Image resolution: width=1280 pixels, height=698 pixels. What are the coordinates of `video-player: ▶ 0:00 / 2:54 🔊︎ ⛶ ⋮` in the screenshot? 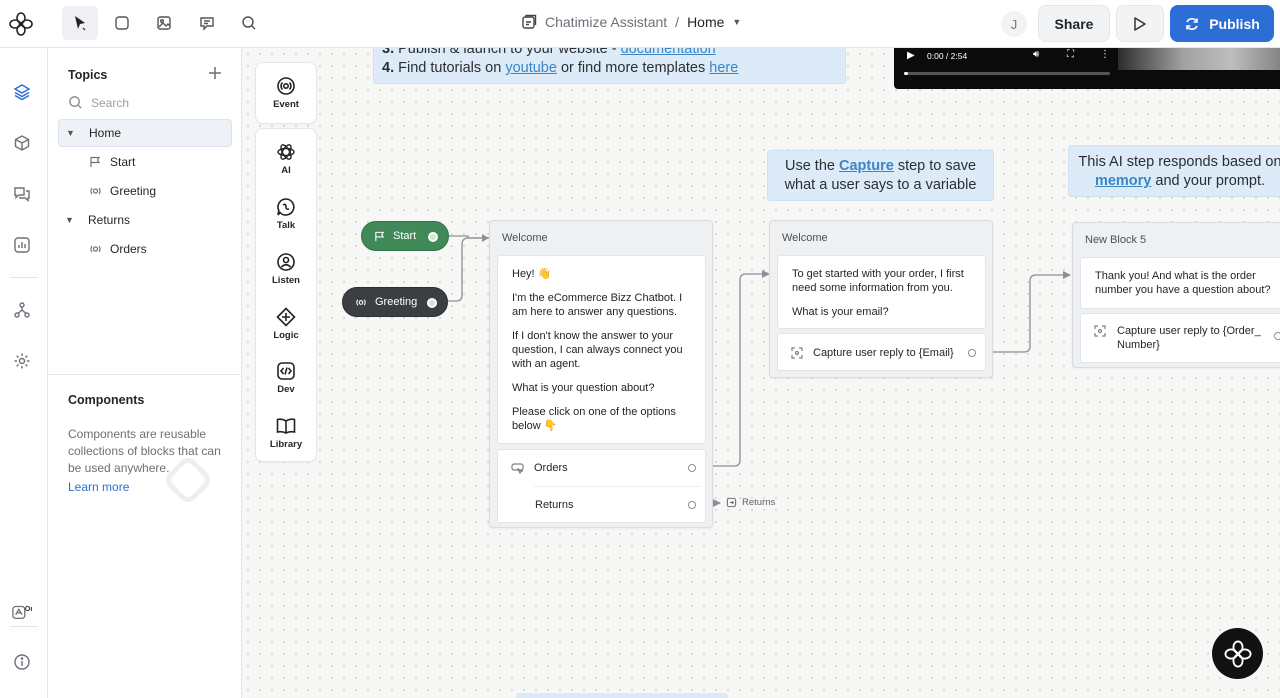 It's located at (1087, 68).